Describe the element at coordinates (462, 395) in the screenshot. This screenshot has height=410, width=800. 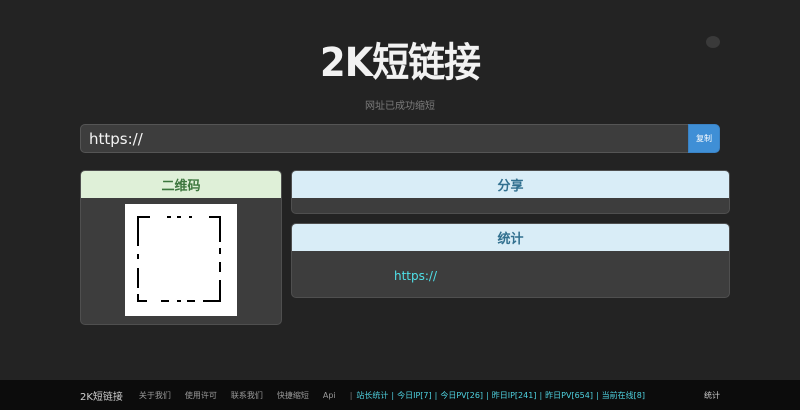
I see `footer-stat-today-pv: 今日PV[26]` at that location.